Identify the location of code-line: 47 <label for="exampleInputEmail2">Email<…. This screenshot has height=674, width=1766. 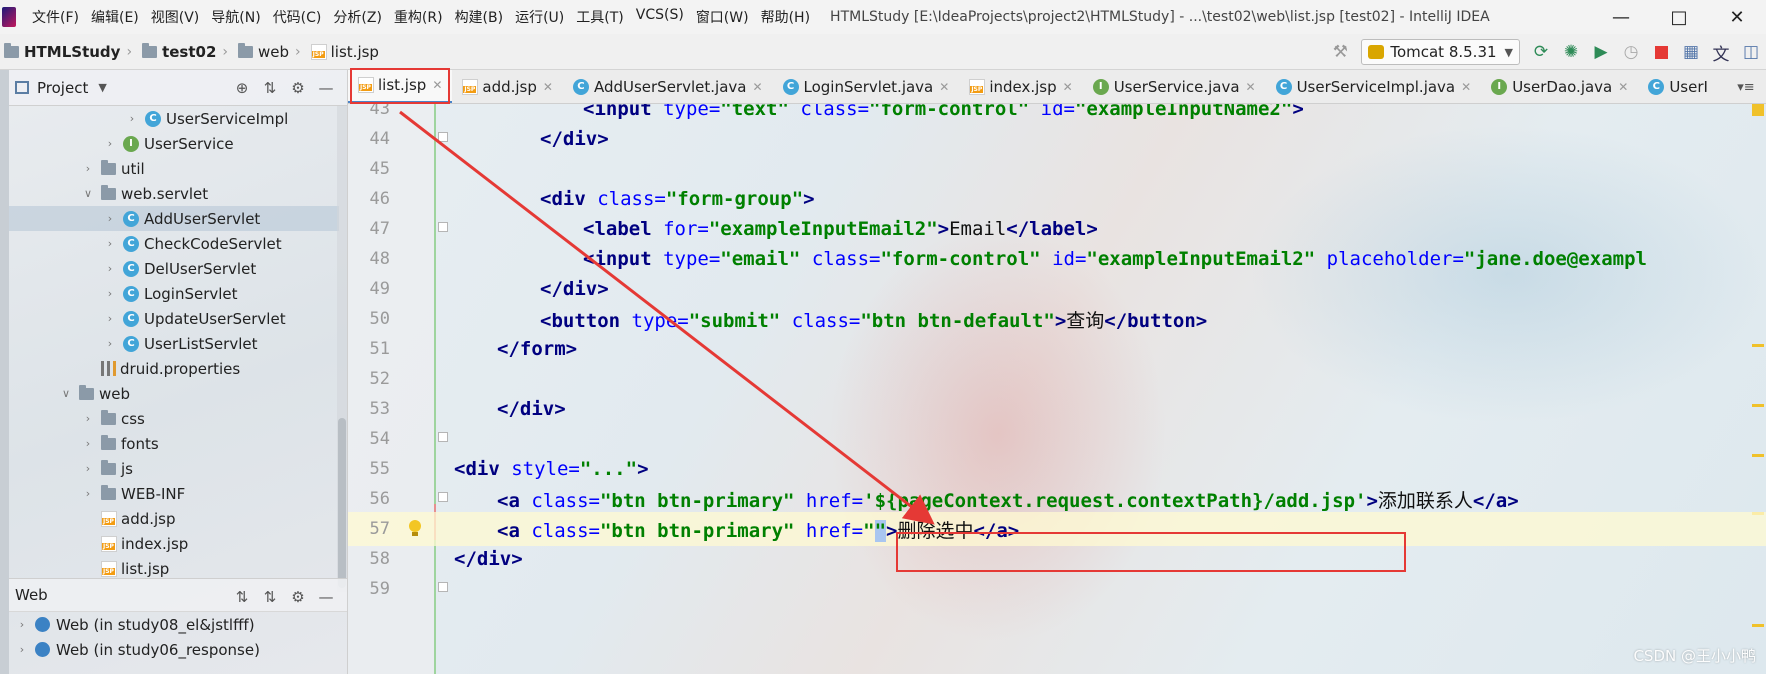
(1057, 229).